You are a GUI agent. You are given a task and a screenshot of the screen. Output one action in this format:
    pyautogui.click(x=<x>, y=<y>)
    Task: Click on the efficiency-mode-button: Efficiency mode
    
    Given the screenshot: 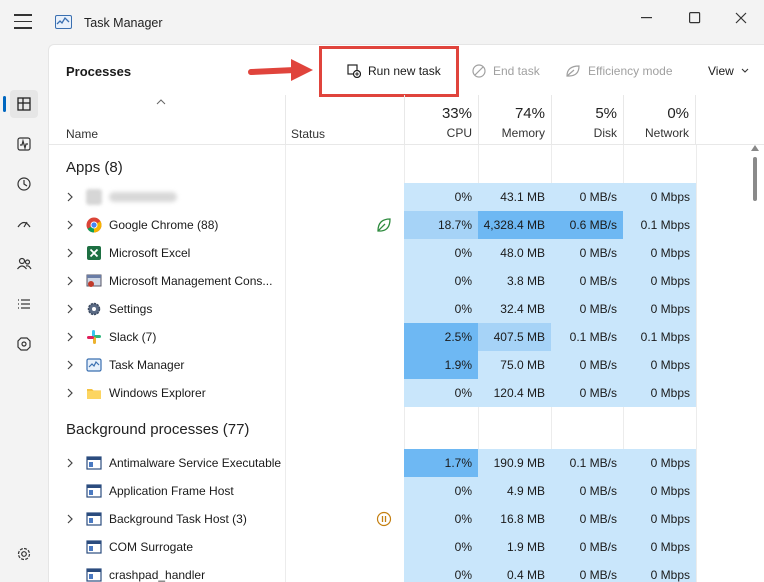 What is the action you would take?
    pyautogui.click(x=619, y=71)
    